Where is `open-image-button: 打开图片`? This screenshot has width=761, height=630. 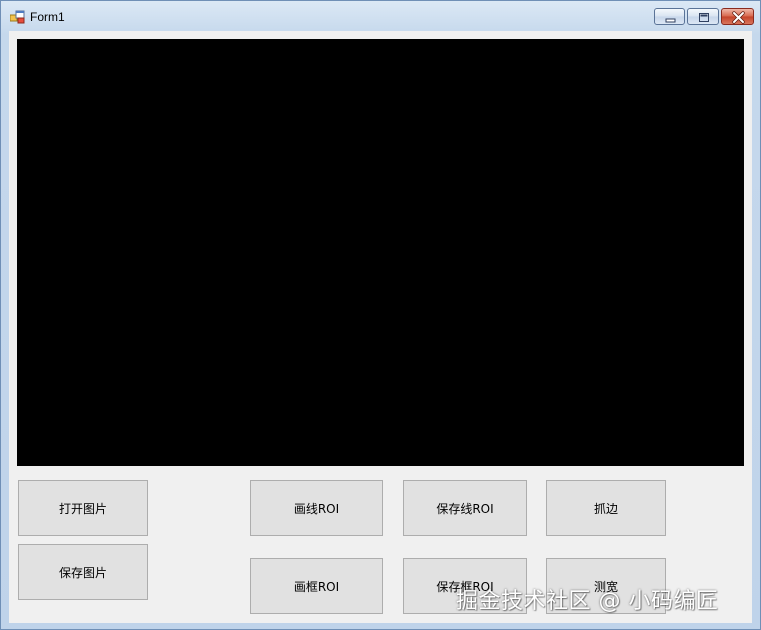
open-image-button: 打开图片 is located at coordinates (83, 508).